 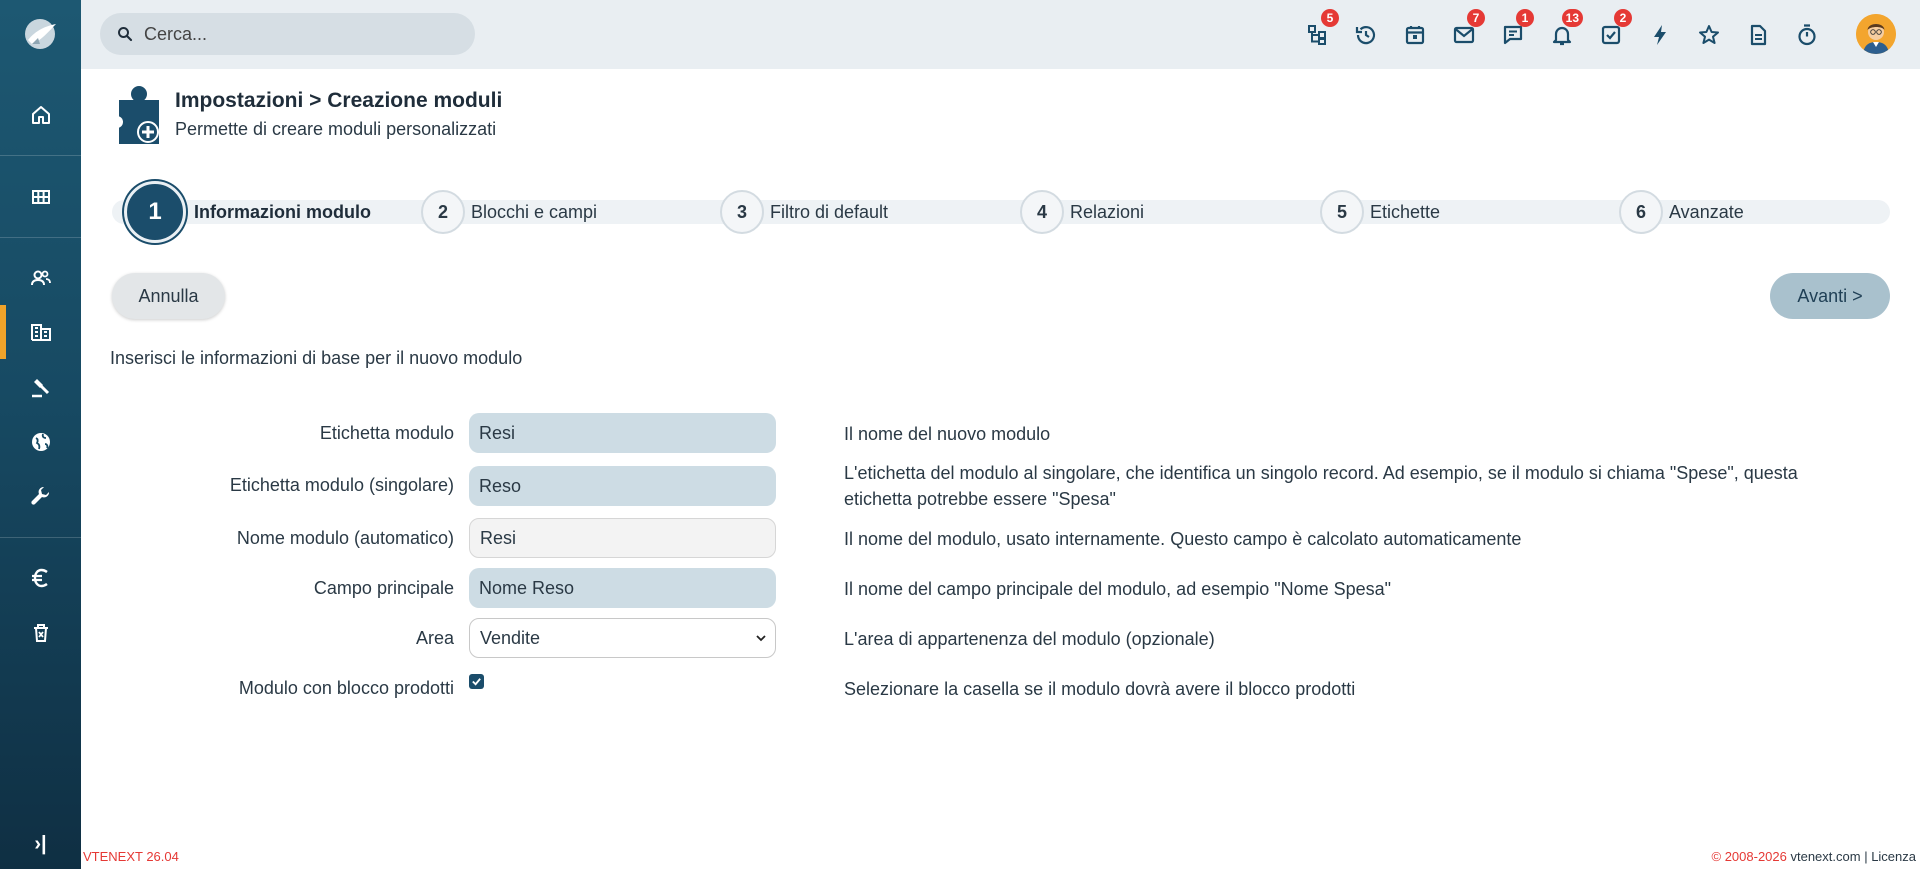 What do you see at coordinates (622, 486) in the screenshot?
I see `module-label-singular-input` at bounding box center [622, 486].